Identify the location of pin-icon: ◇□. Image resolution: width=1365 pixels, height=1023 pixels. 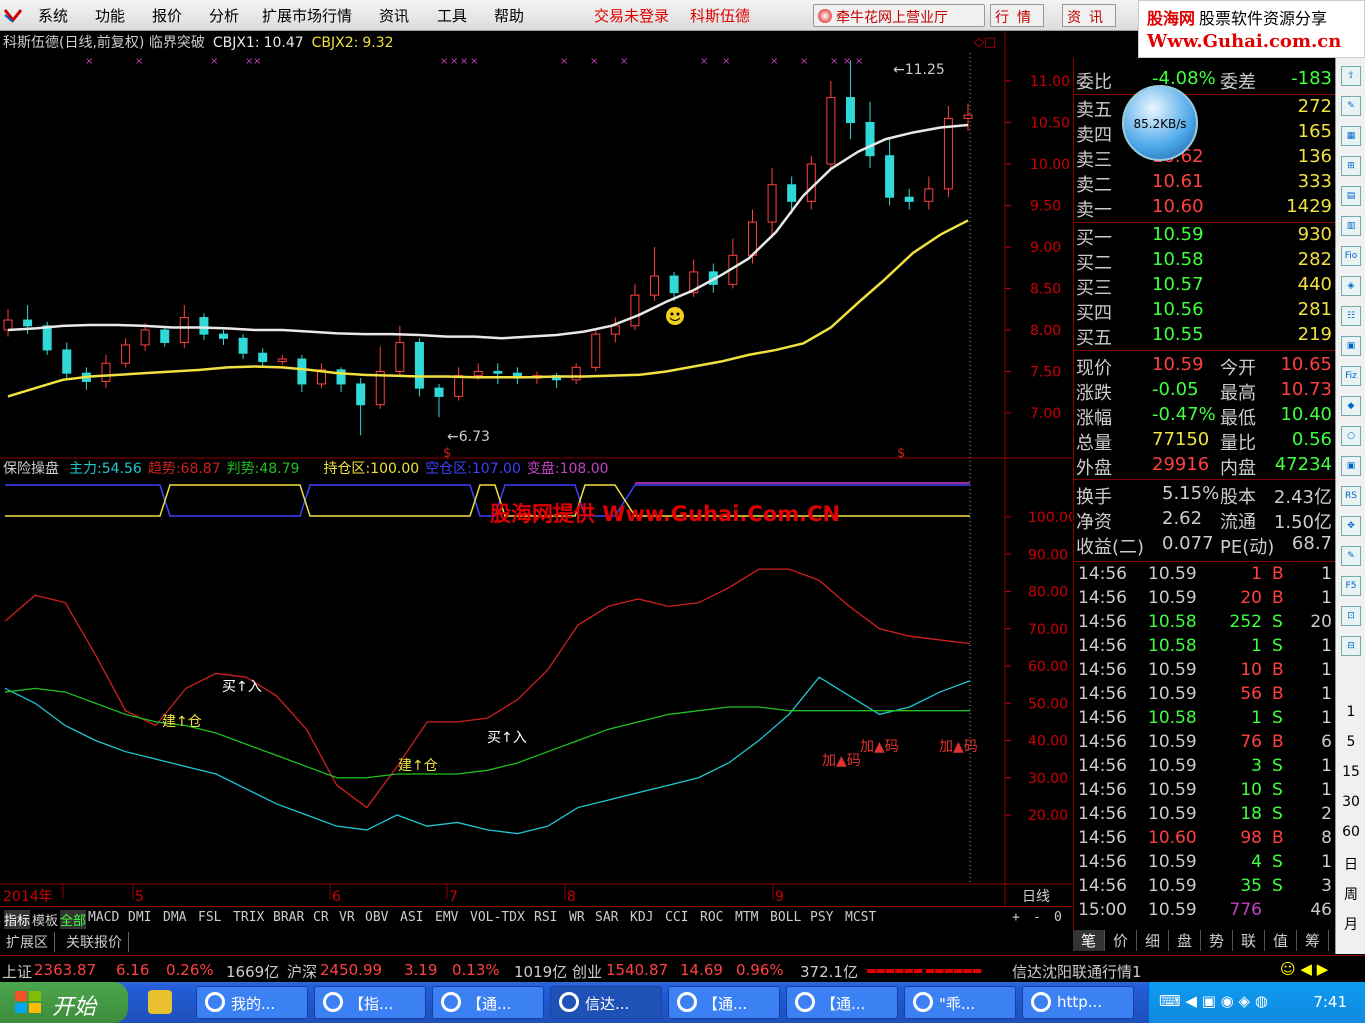
(985, 42).